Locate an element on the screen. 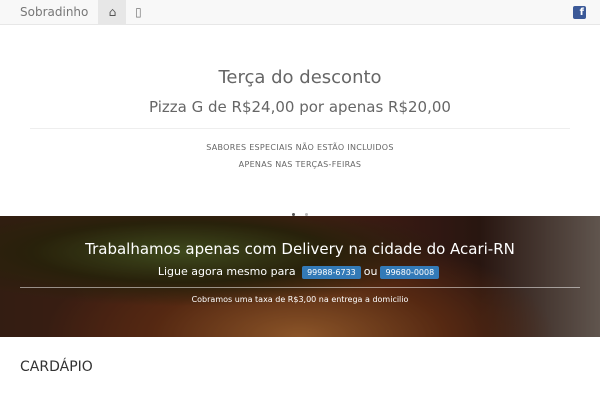 The width and height of the screenshot is (600, 400). navbar: Sobradinho ⌂ ▯ f is located at coordinates (300, 12).